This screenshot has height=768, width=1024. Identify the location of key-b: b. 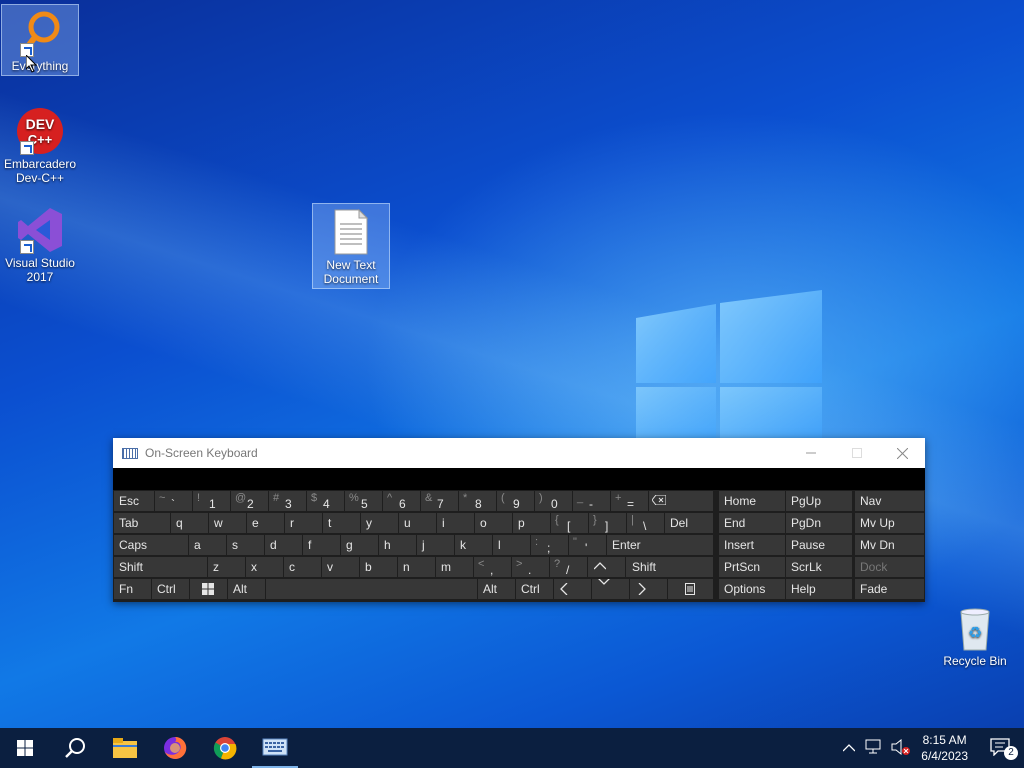
(378, 567).